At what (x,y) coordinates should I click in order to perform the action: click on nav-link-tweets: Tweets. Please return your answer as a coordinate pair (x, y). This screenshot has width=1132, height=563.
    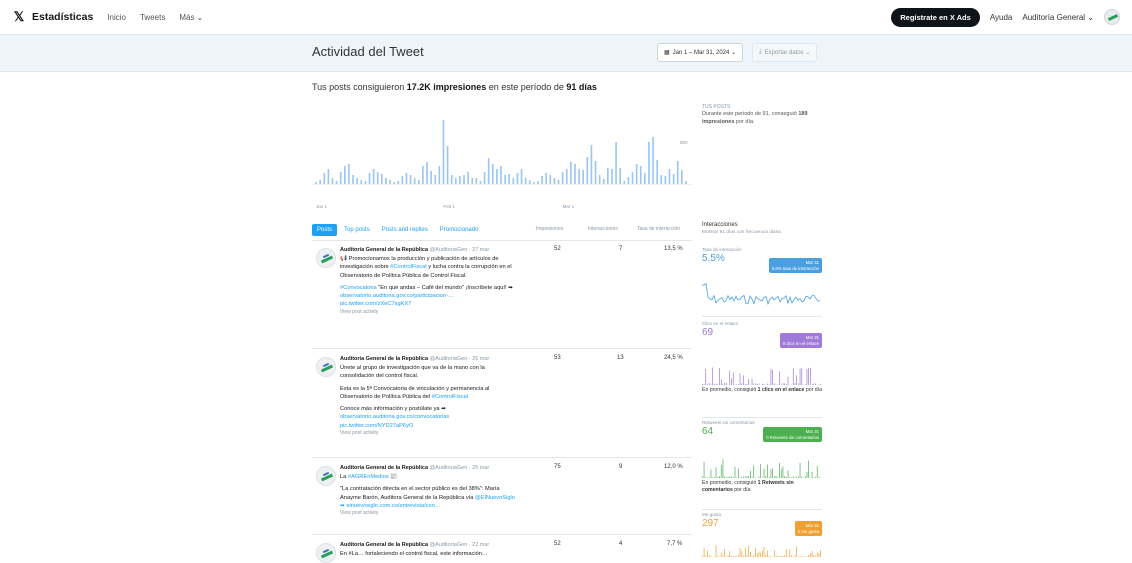
    Looking at the image, I should click on (152, 17).